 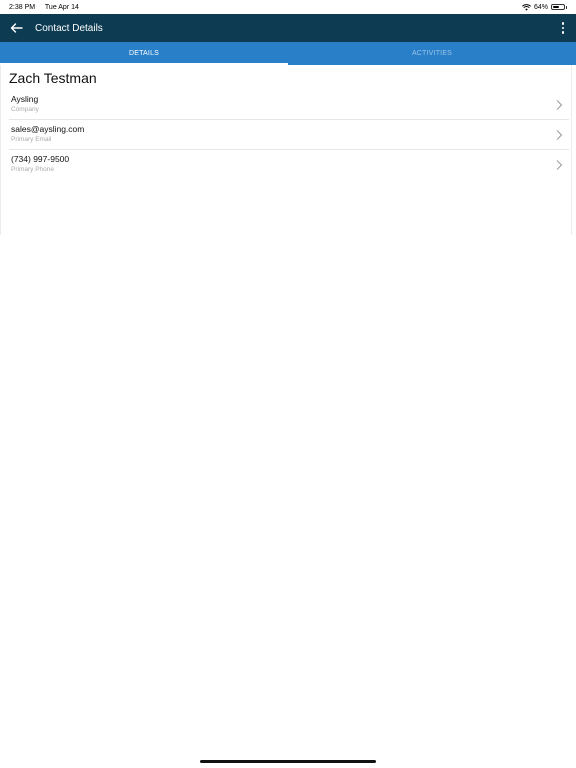 What do you see at coordinates (526, 7) in the screenshot?
I see `wifi-icon` at bounding box center [526, 7].